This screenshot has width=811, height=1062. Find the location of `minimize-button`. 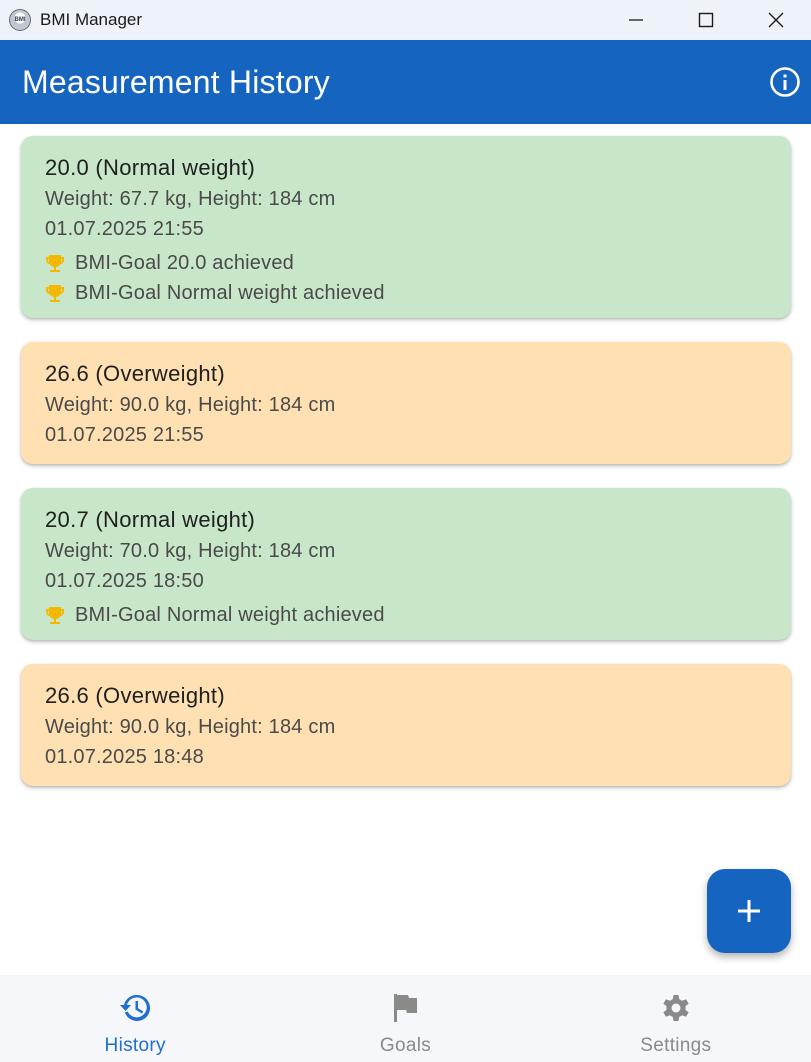

minimize-button is located at coordinates (636, 20).